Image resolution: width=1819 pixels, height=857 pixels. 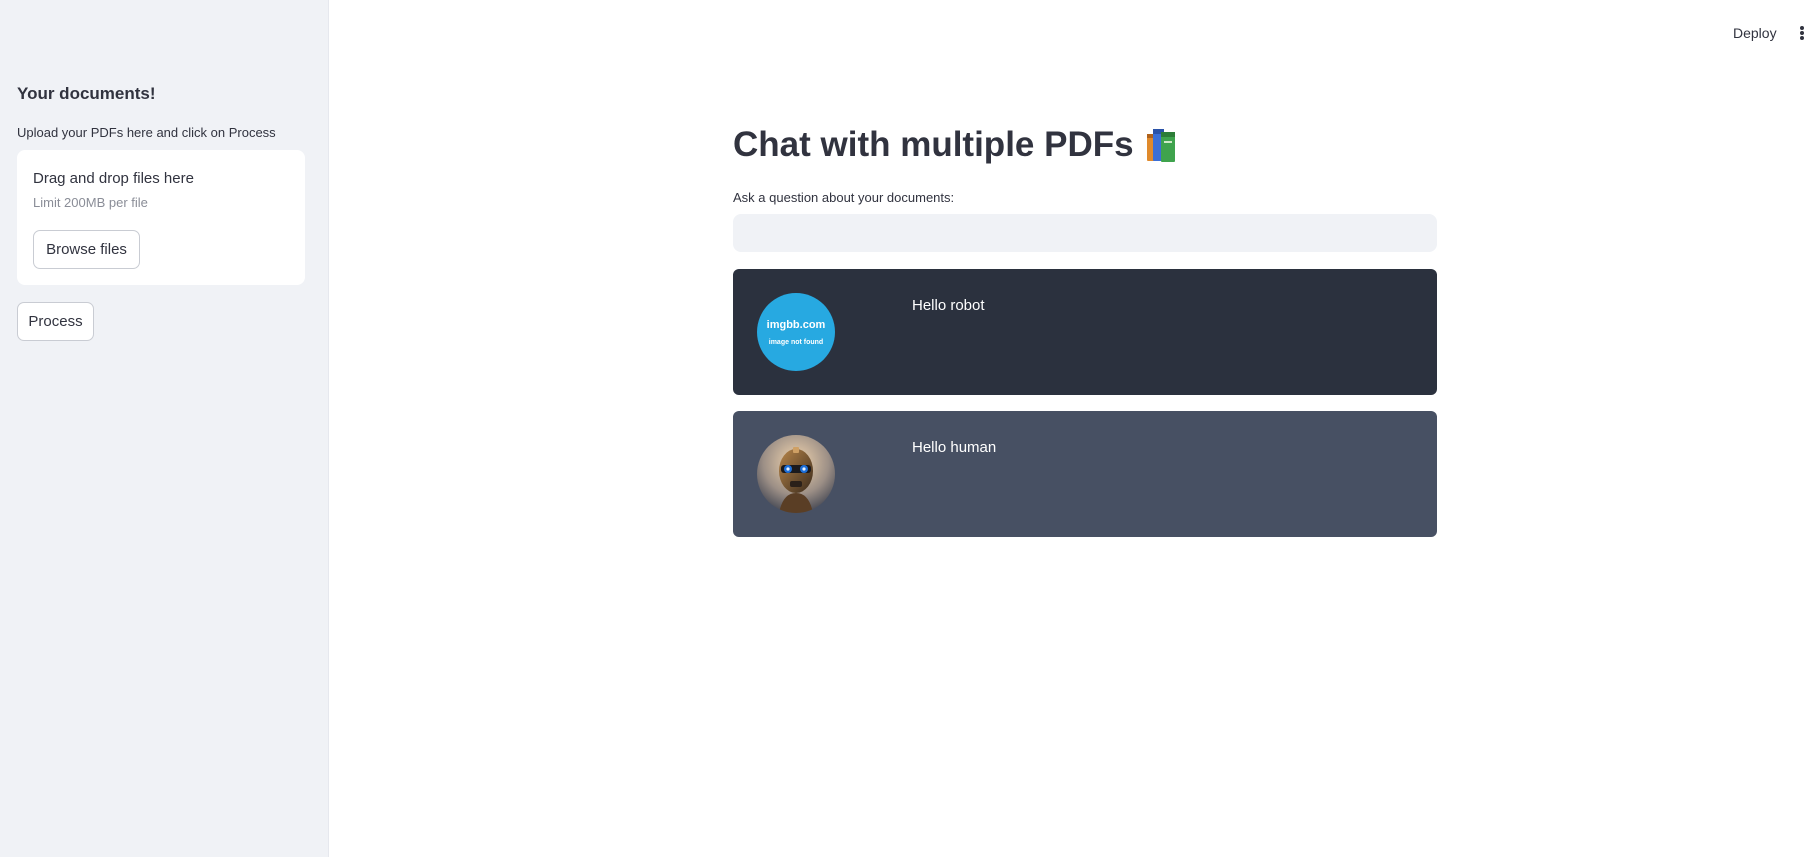 I want to click on sidebar-title: Your documents!, so click(x=86, y=93).